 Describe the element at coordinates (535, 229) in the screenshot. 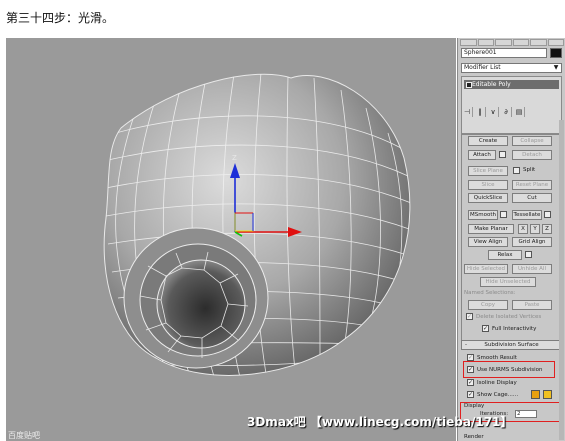

I see `planar-y-button: Y` at that location.